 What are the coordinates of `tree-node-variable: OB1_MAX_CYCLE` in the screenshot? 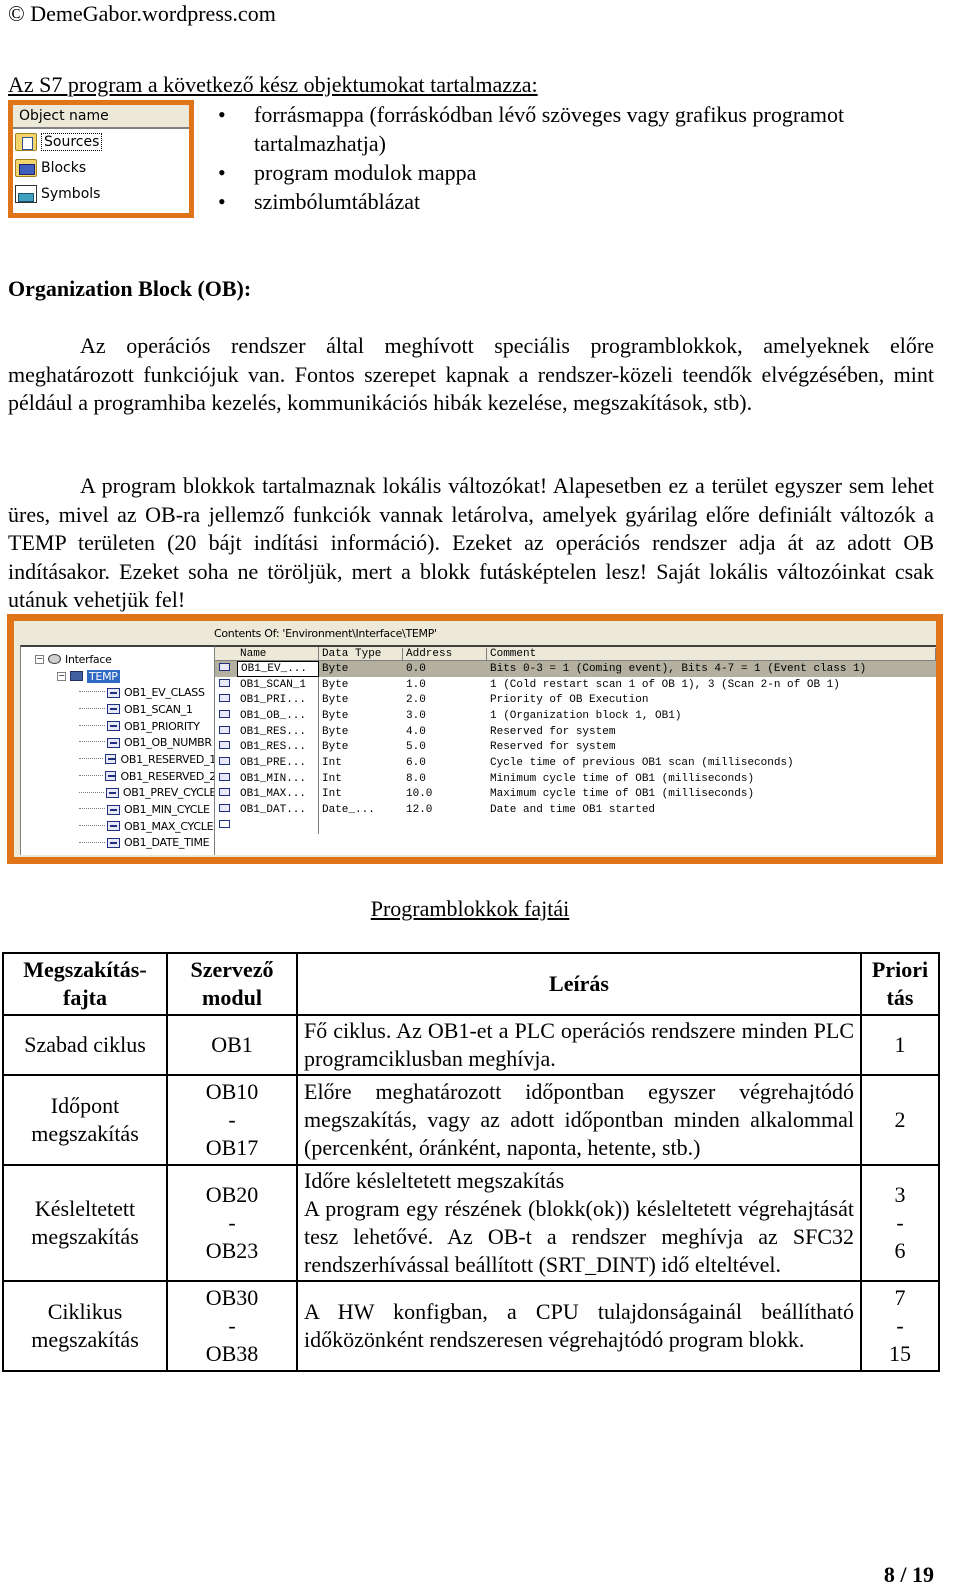 It's located at (118, 826).